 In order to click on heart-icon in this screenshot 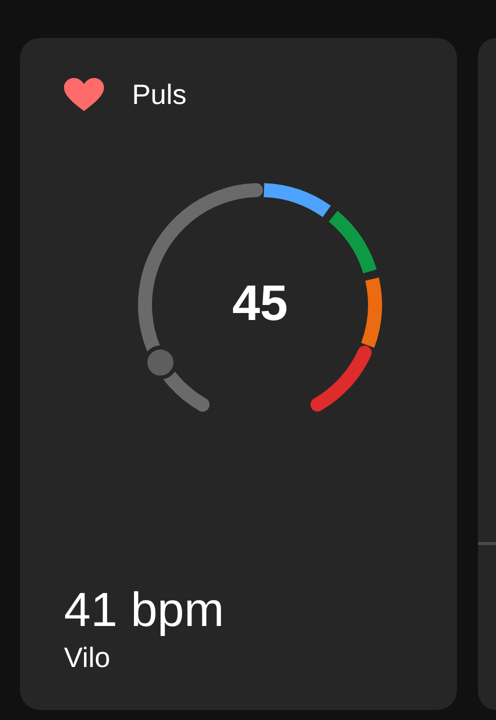, I will do `click(84, 95)`.